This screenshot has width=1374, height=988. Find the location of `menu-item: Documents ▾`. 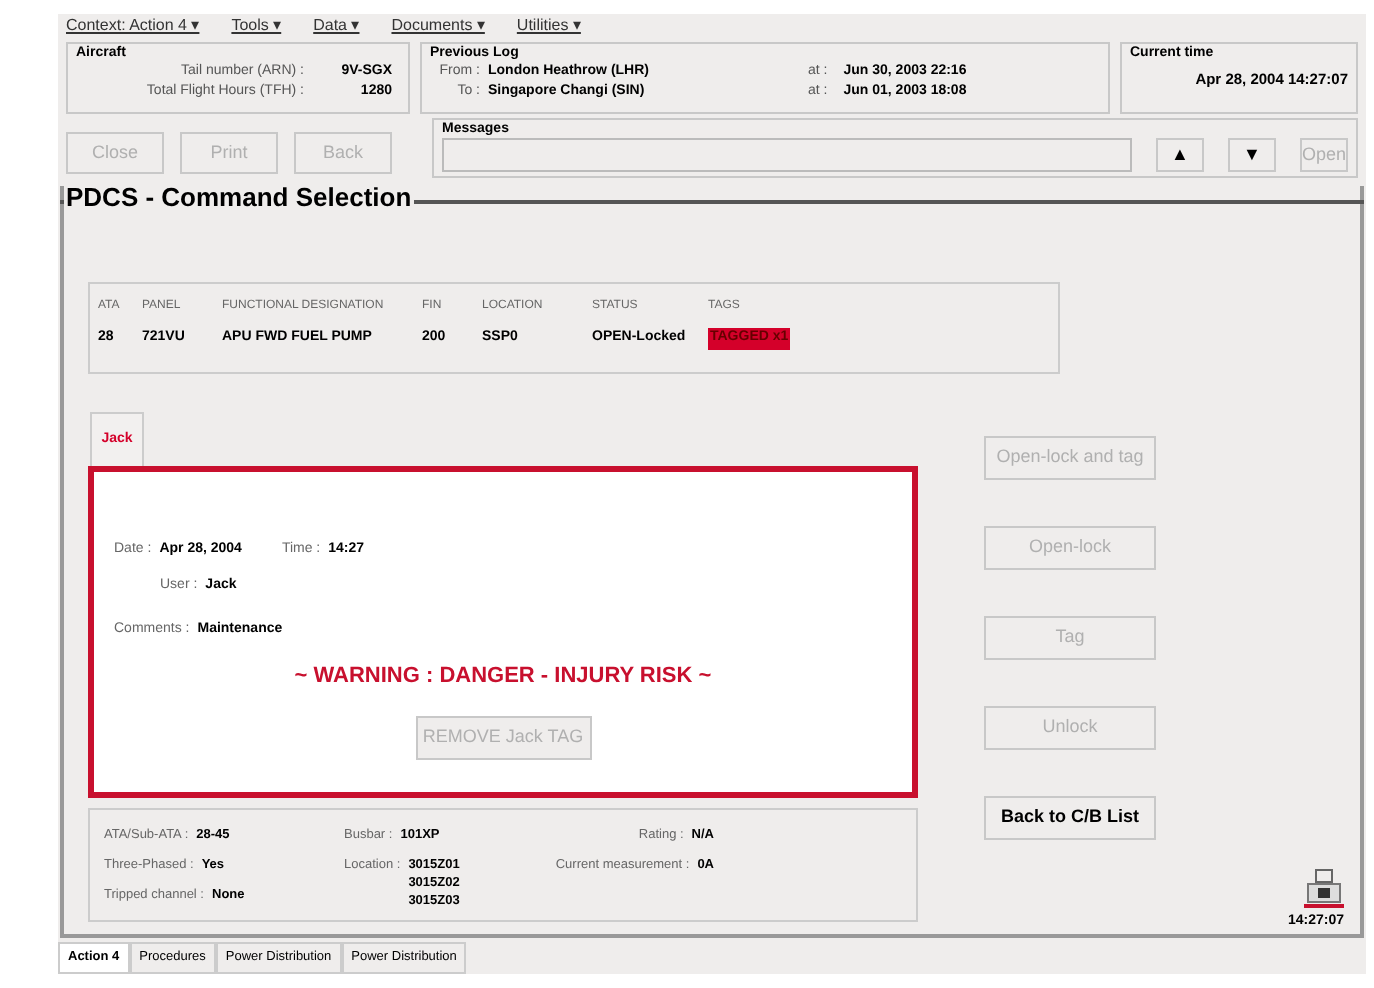

menu-item: Documents ▾ is located at coordinates (438, 26).